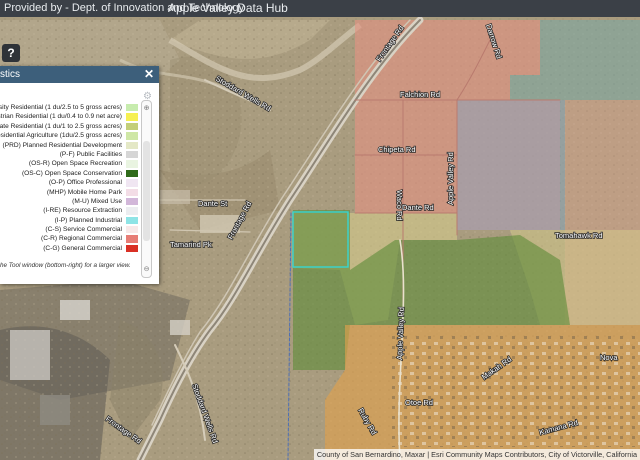 This screenshot has width=640, height=460. I want to click on scroll-up-icon: ⊕, so click(146, 108).